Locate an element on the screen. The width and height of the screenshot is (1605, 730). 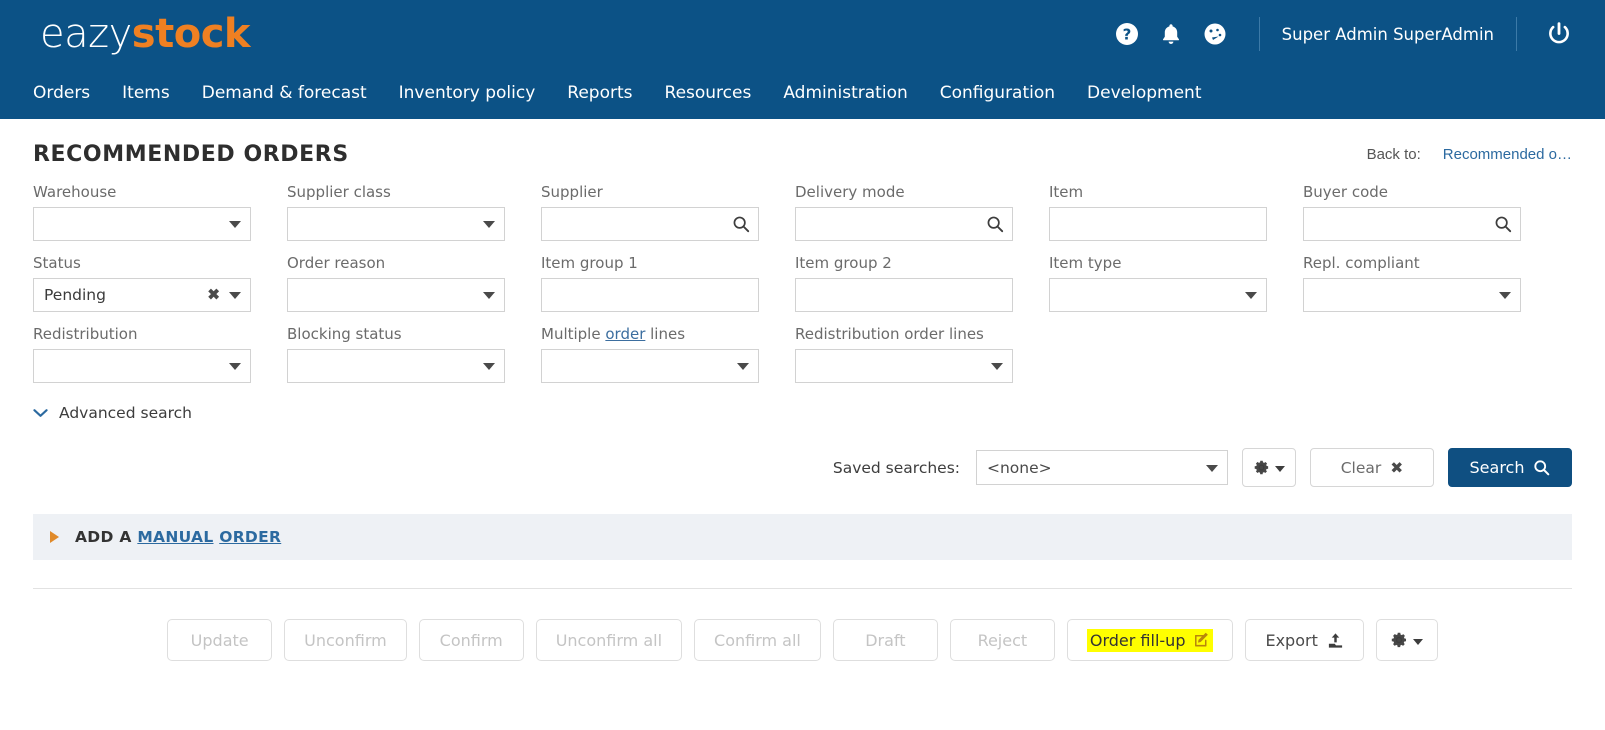
filter-order-reason: Order reason is located at coordinates (396, 283).